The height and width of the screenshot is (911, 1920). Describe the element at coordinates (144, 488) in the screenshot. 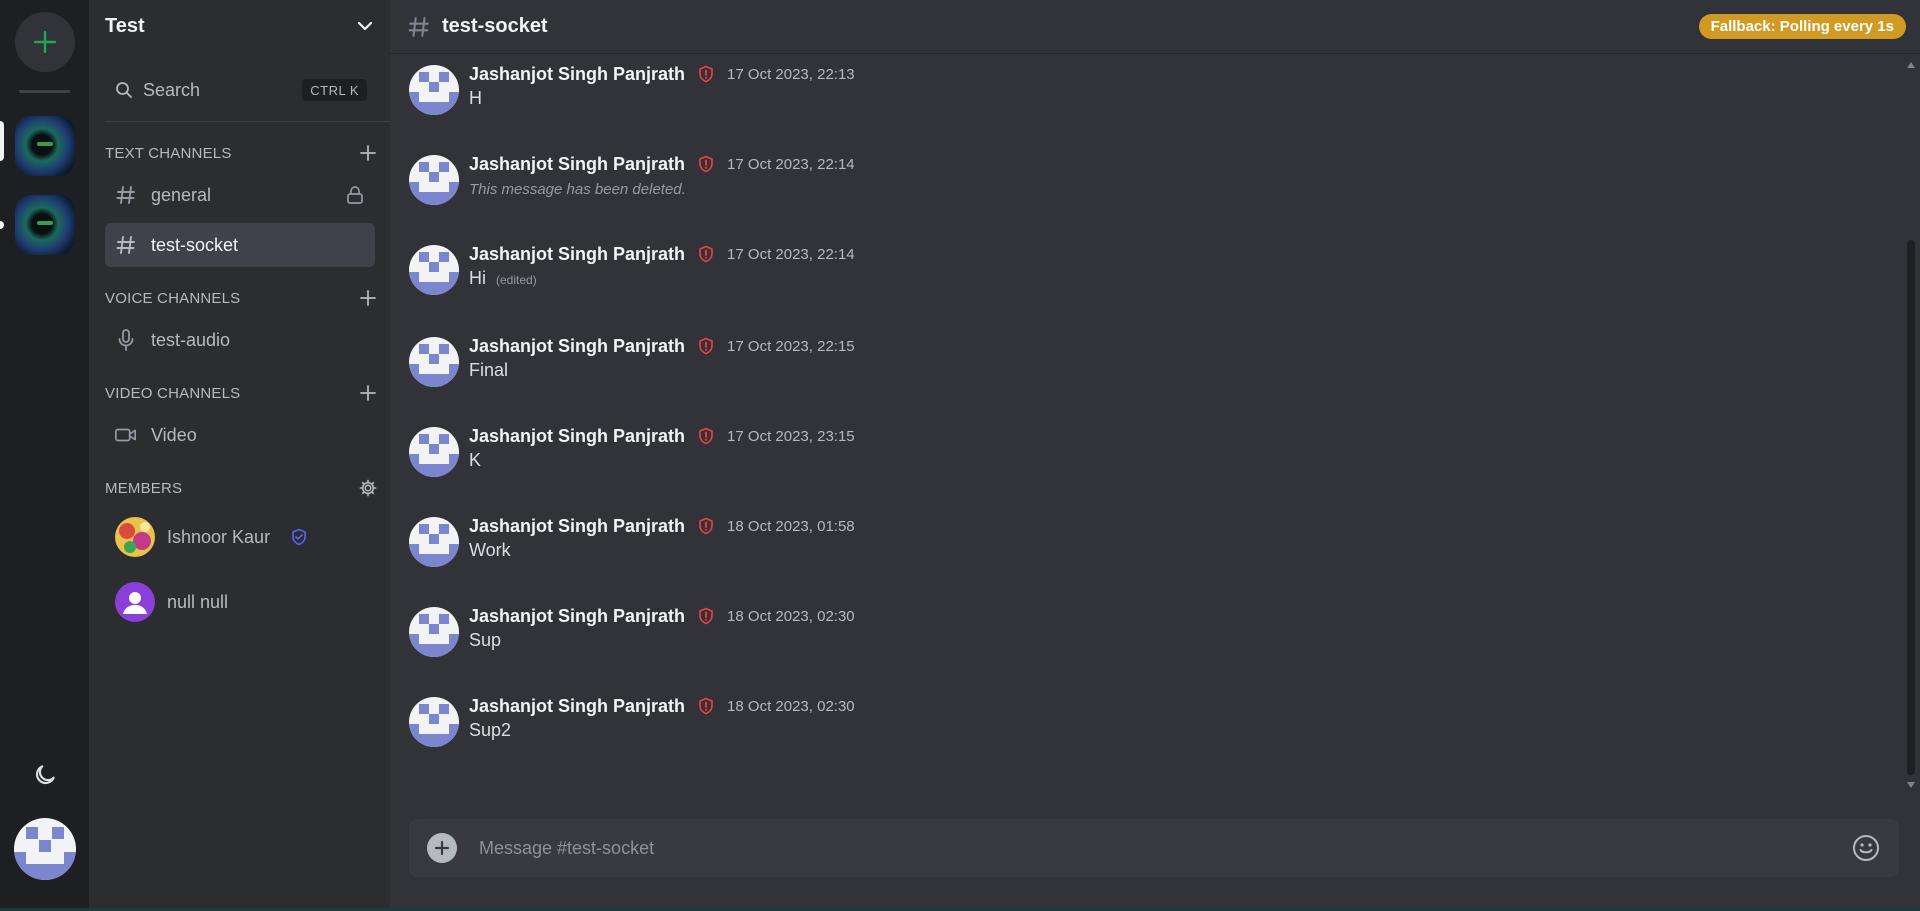

I see `category-label: MEMBERS` at that location.